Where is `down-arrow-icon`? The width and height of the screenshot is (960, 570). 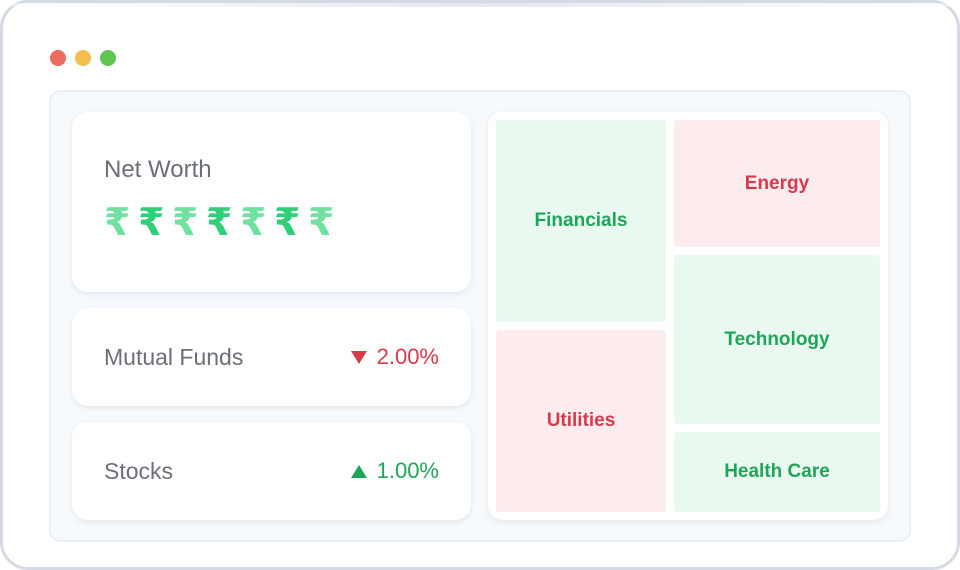 down-arrow-icon is located at coordinates (358, 357).